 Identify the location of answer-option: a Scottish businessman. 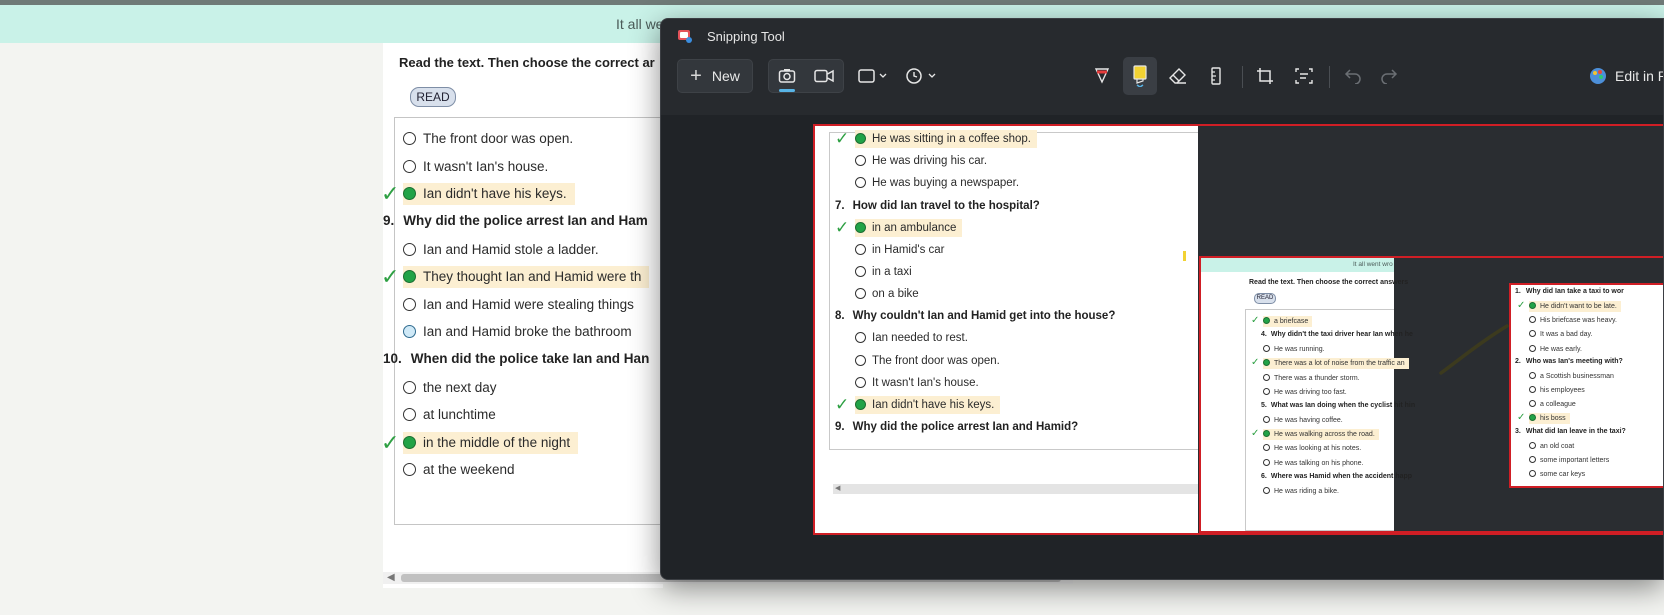
(1571, 376).